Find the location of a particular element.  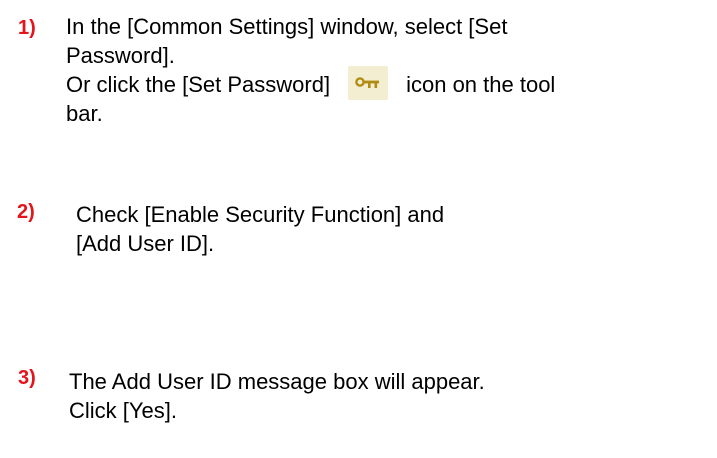

step-1-number: 1) is located at coordinates (27, 28).